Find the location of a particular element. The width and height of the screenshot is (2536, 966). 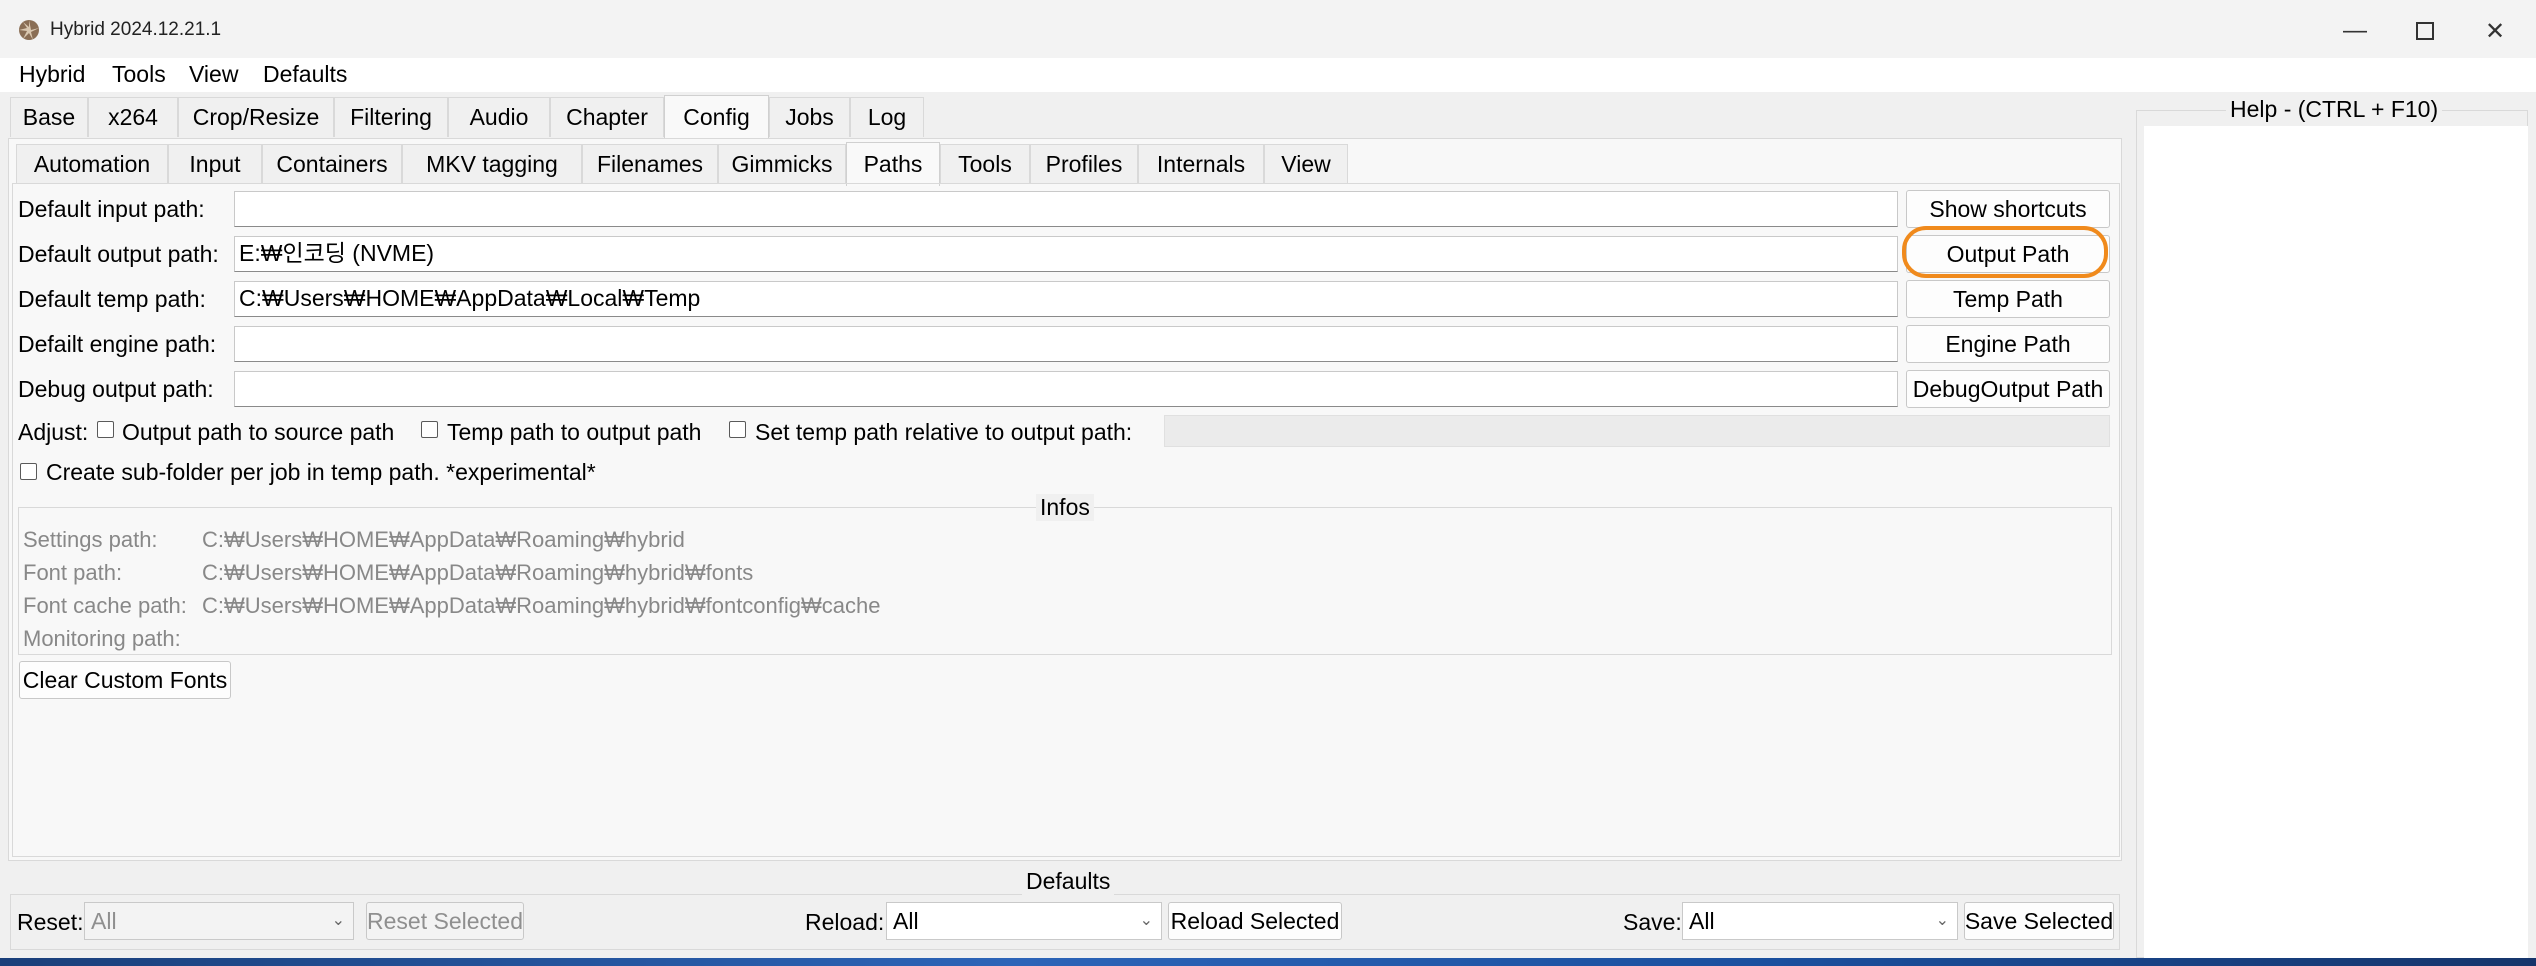

save-select: All ⌄ is located at coordinates (1820, 921).